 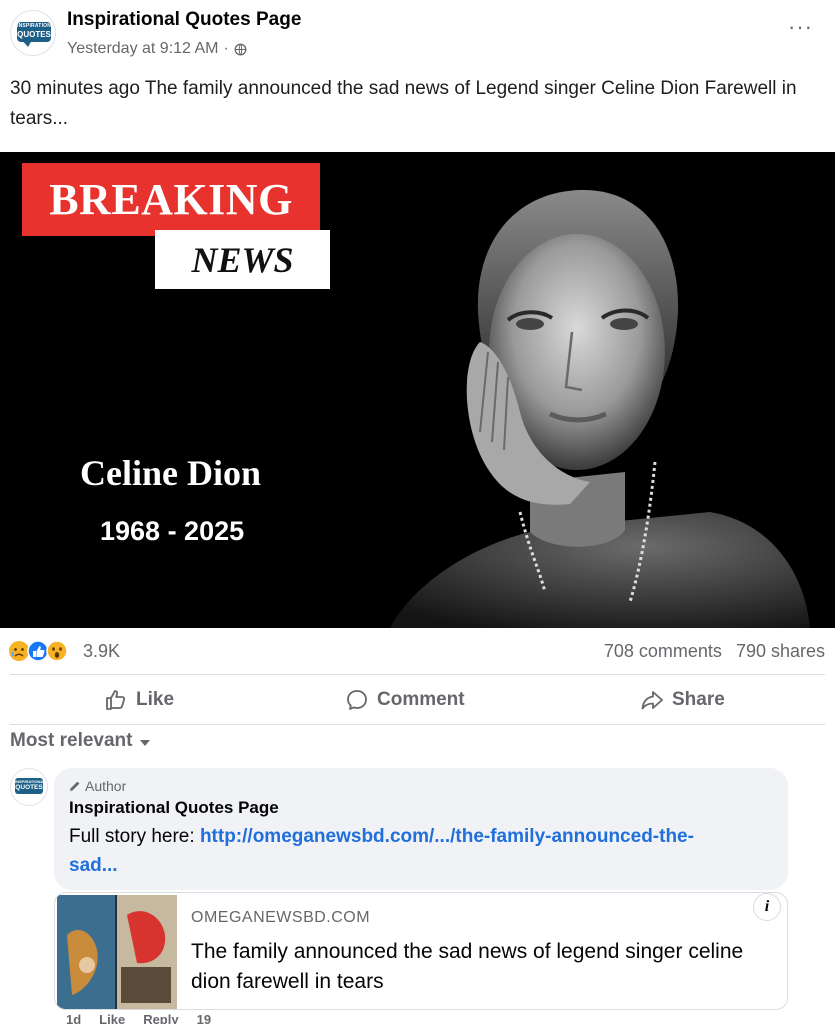 I want to click on comment-sort-dropdown: Most relevant, so click(x=80, y=741).